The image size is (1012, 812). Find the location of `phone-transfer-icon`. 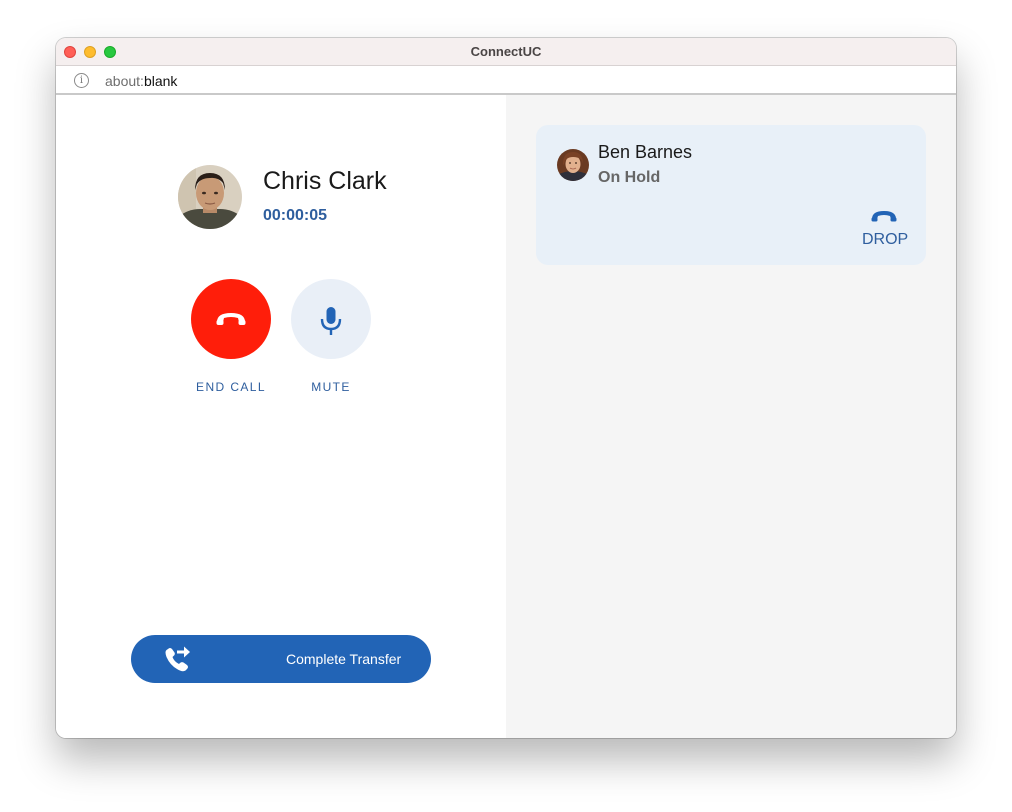

phone-transfer-icon is located at coordinates (177, 659).